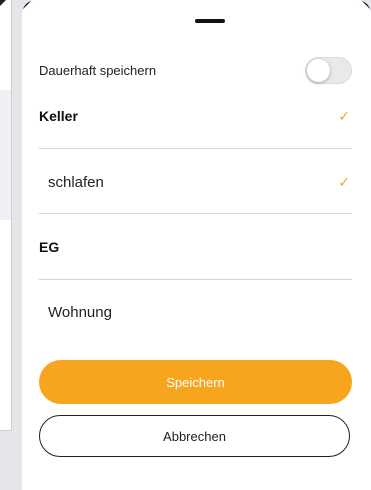 This screenshot has height=490, width=371. I want to click on persist-toggle, so click(328, 70).